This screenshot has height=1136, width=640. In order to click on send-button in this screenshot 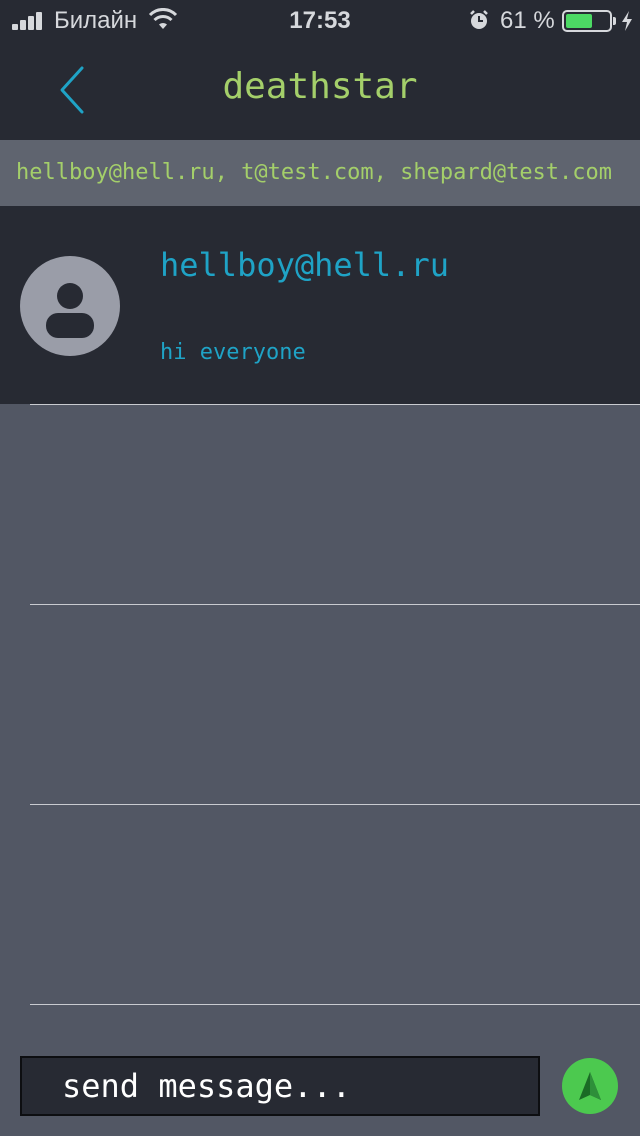, I will do `click(590, 1086)`.